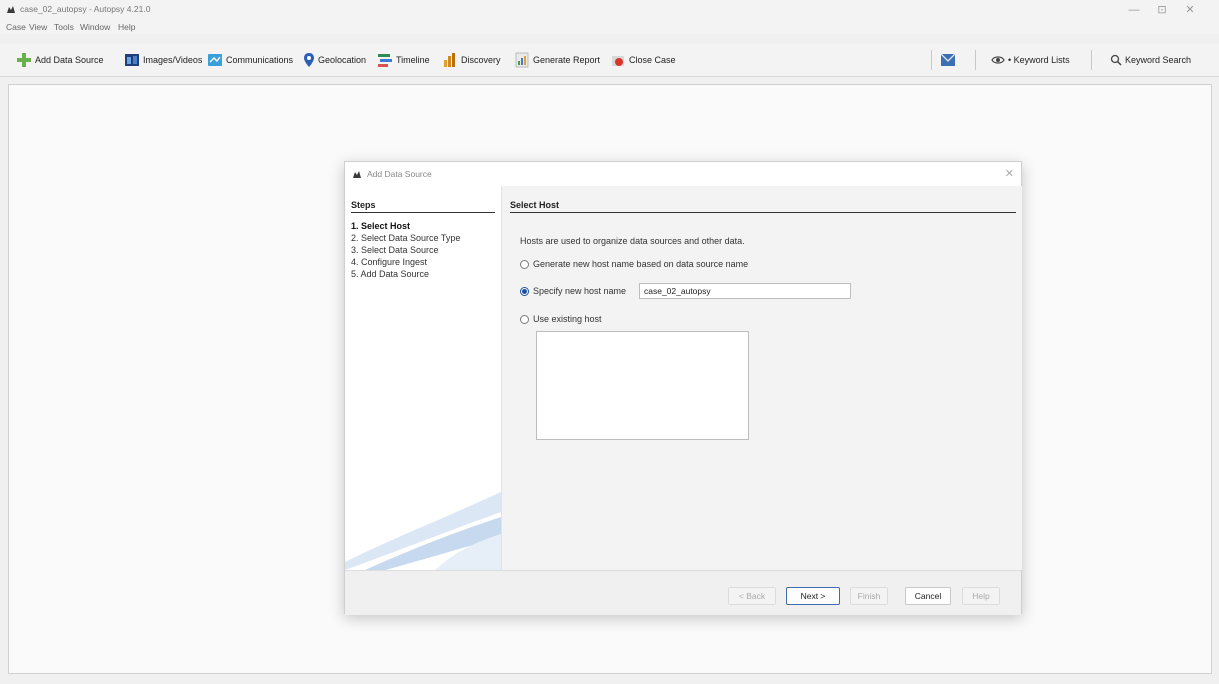  Describe the element at coordinates (38, 27) in the screenshot. I see `menu-view: View` at that location.